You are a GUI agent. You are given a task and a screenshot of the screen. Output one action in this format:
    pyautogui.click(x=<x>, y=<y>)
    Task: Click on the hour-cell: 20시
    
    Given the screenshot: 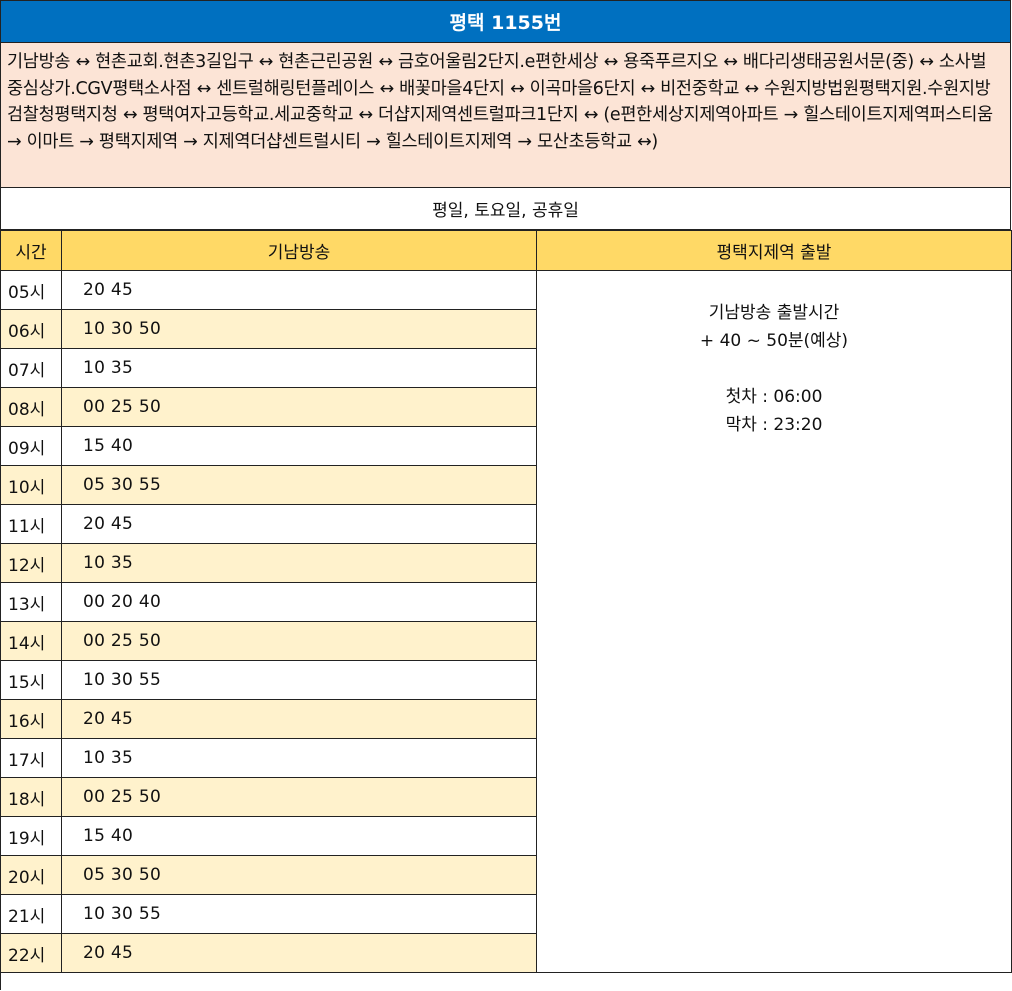 What is the action you would take?
    pyautogui.click(x=31, y=875)
    